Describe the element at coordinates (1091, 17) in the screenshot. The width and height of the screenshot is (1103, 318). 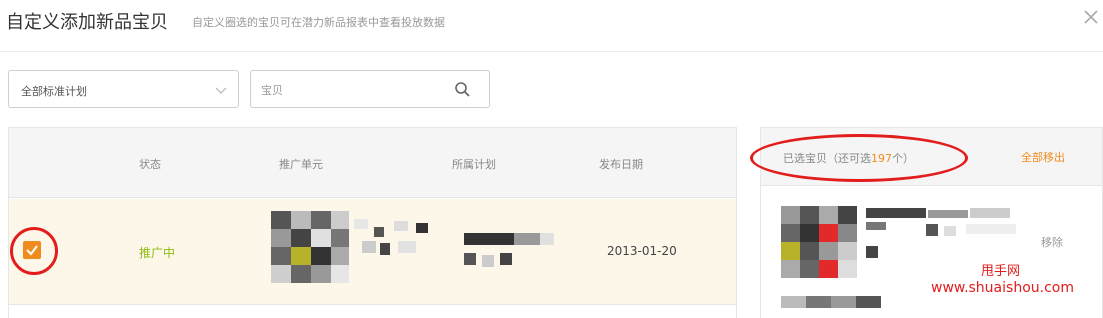
I see `close-icon` at that location.